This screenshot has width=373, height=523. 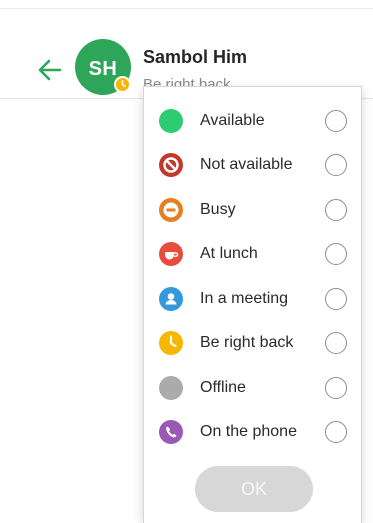 I want to click on status-option-offline: Offline, so click(x=252, y=388).